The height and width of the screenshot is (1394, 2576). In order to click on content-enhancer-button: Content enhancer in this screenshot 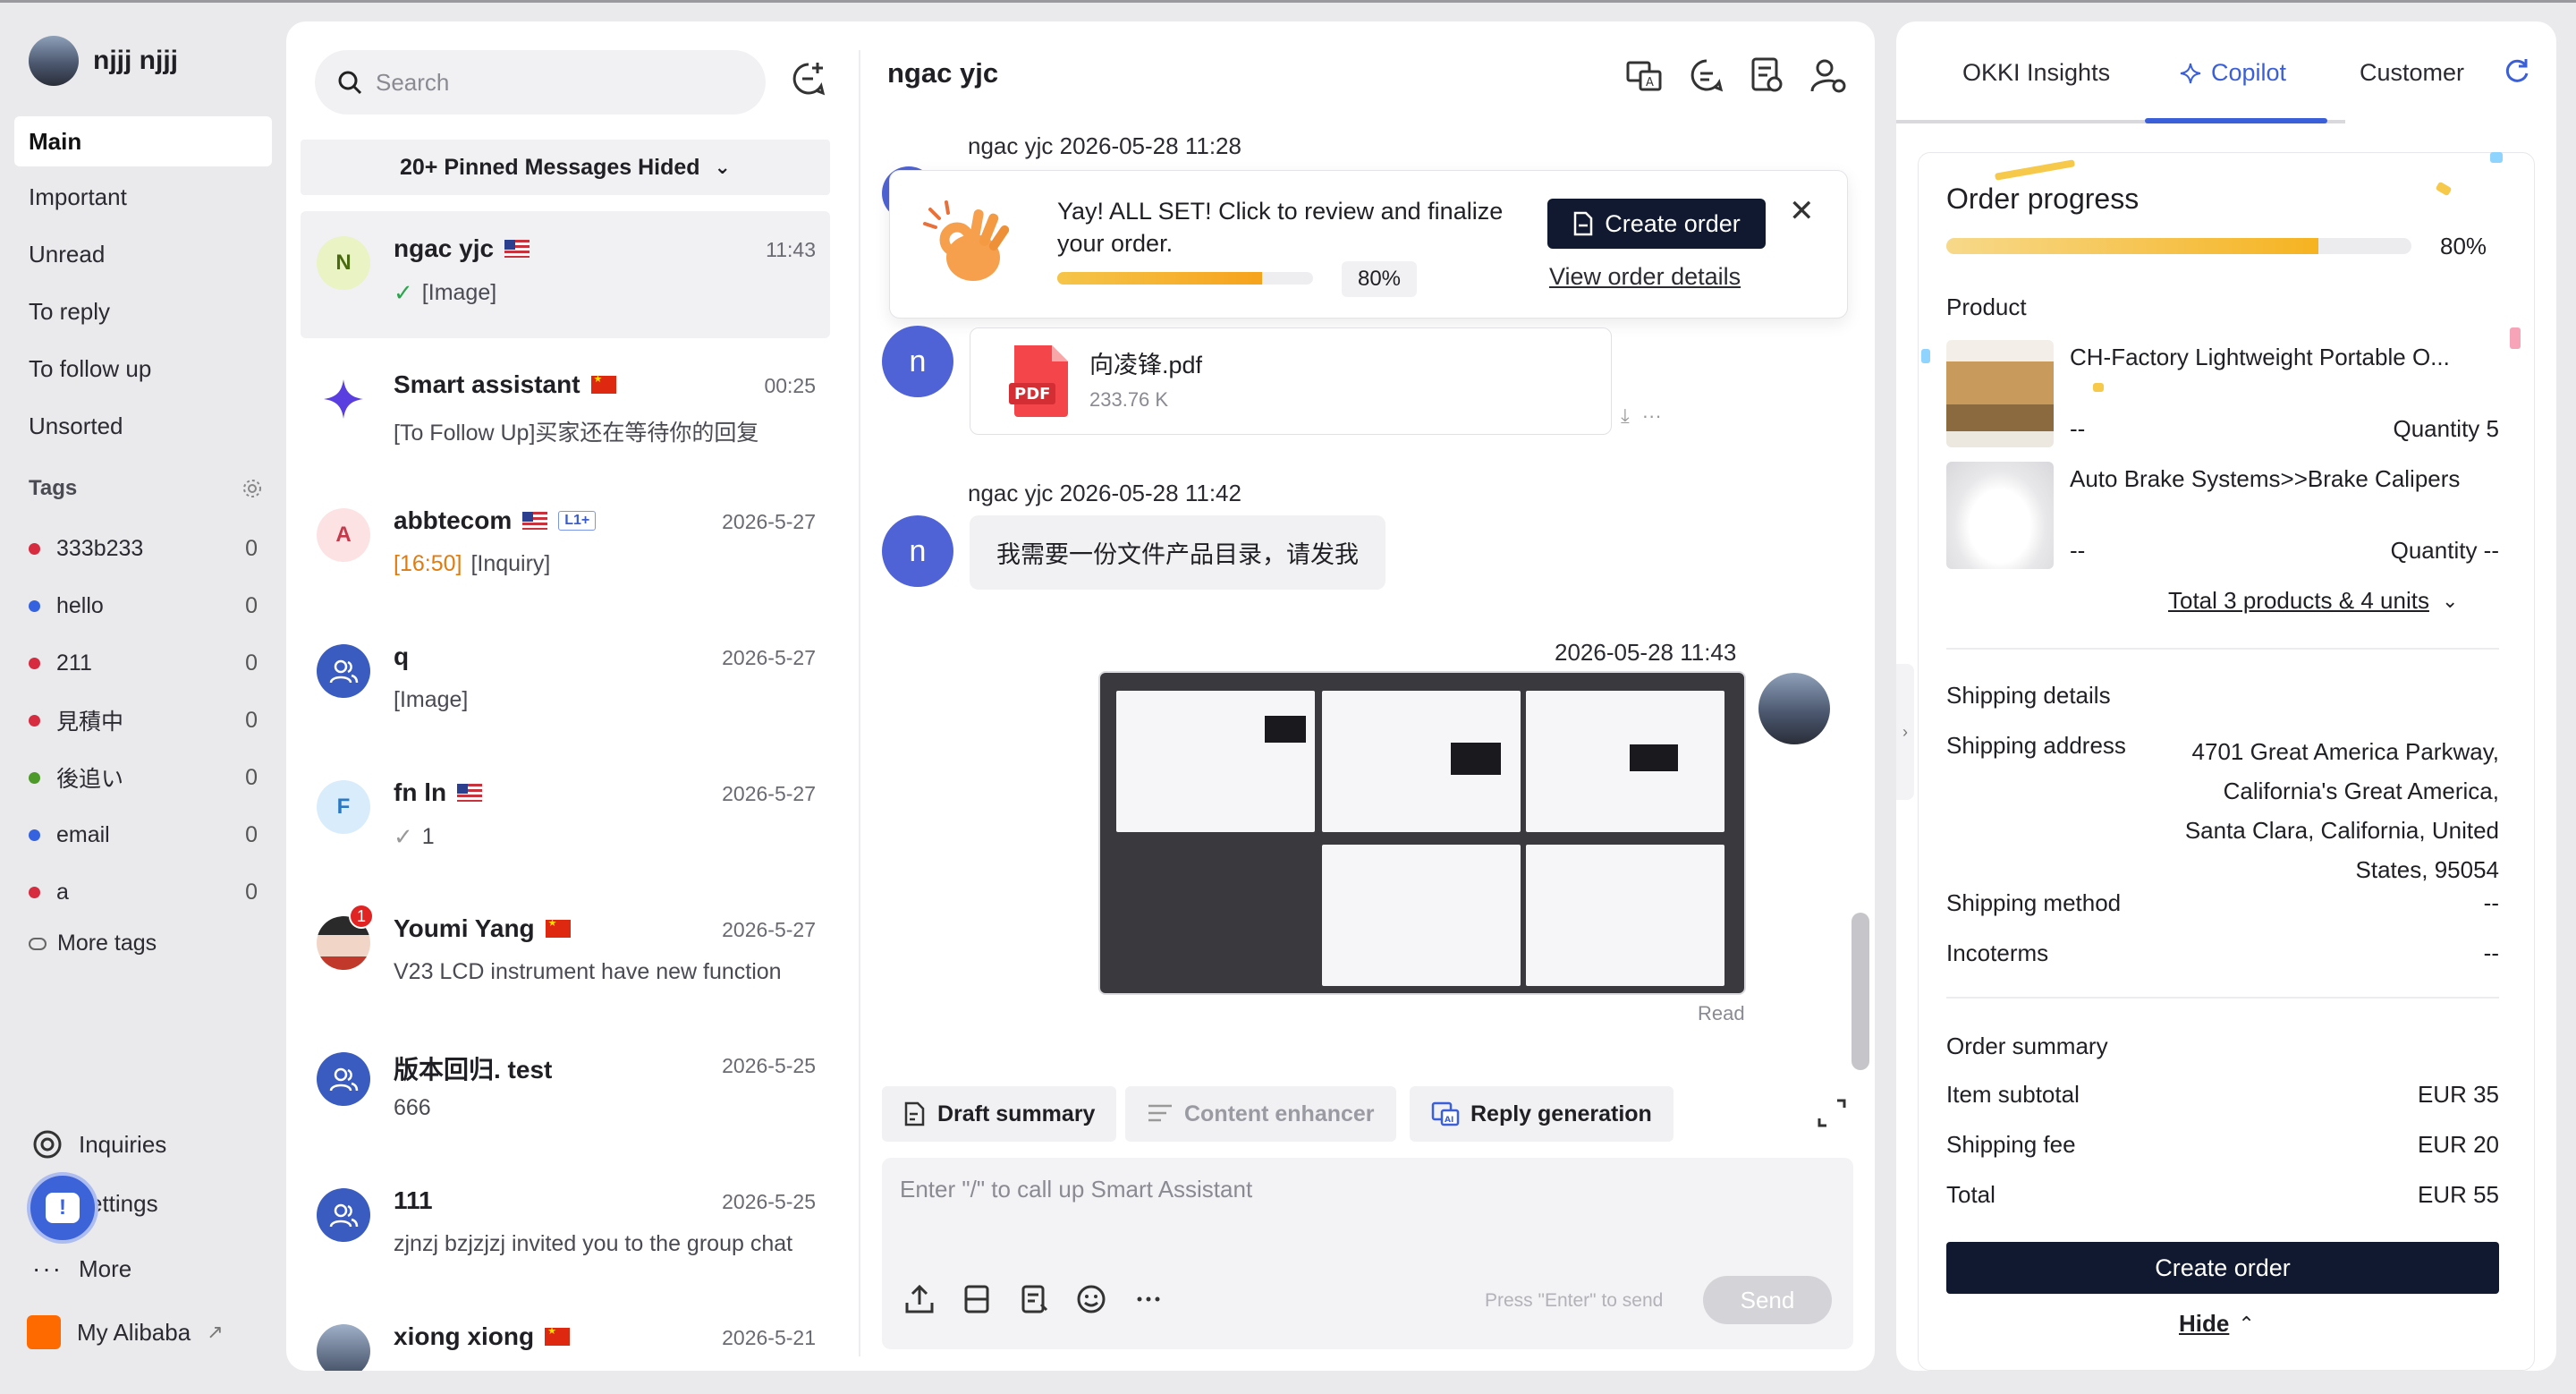, I will do `click(1260, 1114)`.